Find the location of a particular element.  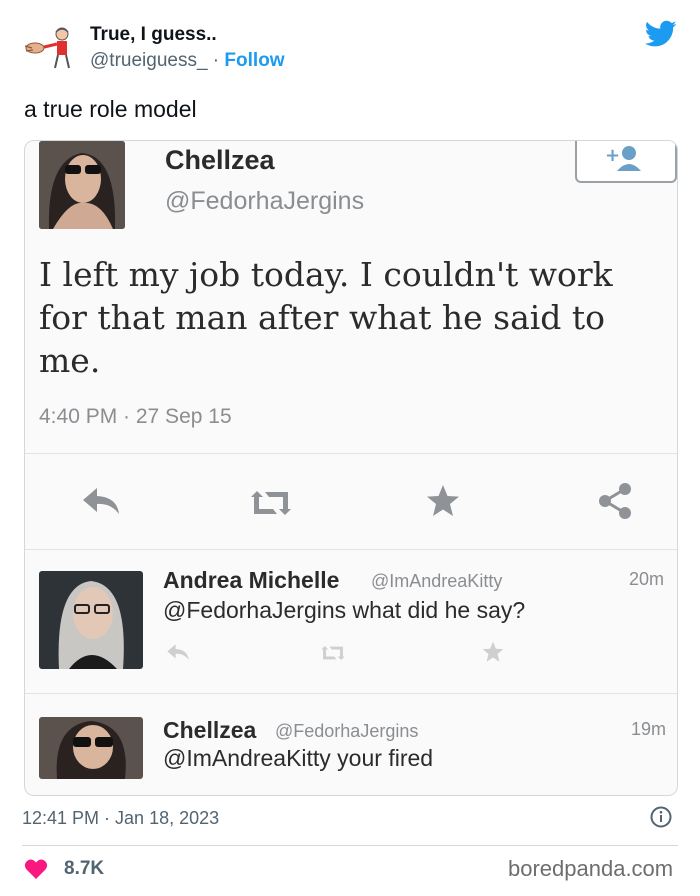

author-avatar is located at coordinates (50, 48).